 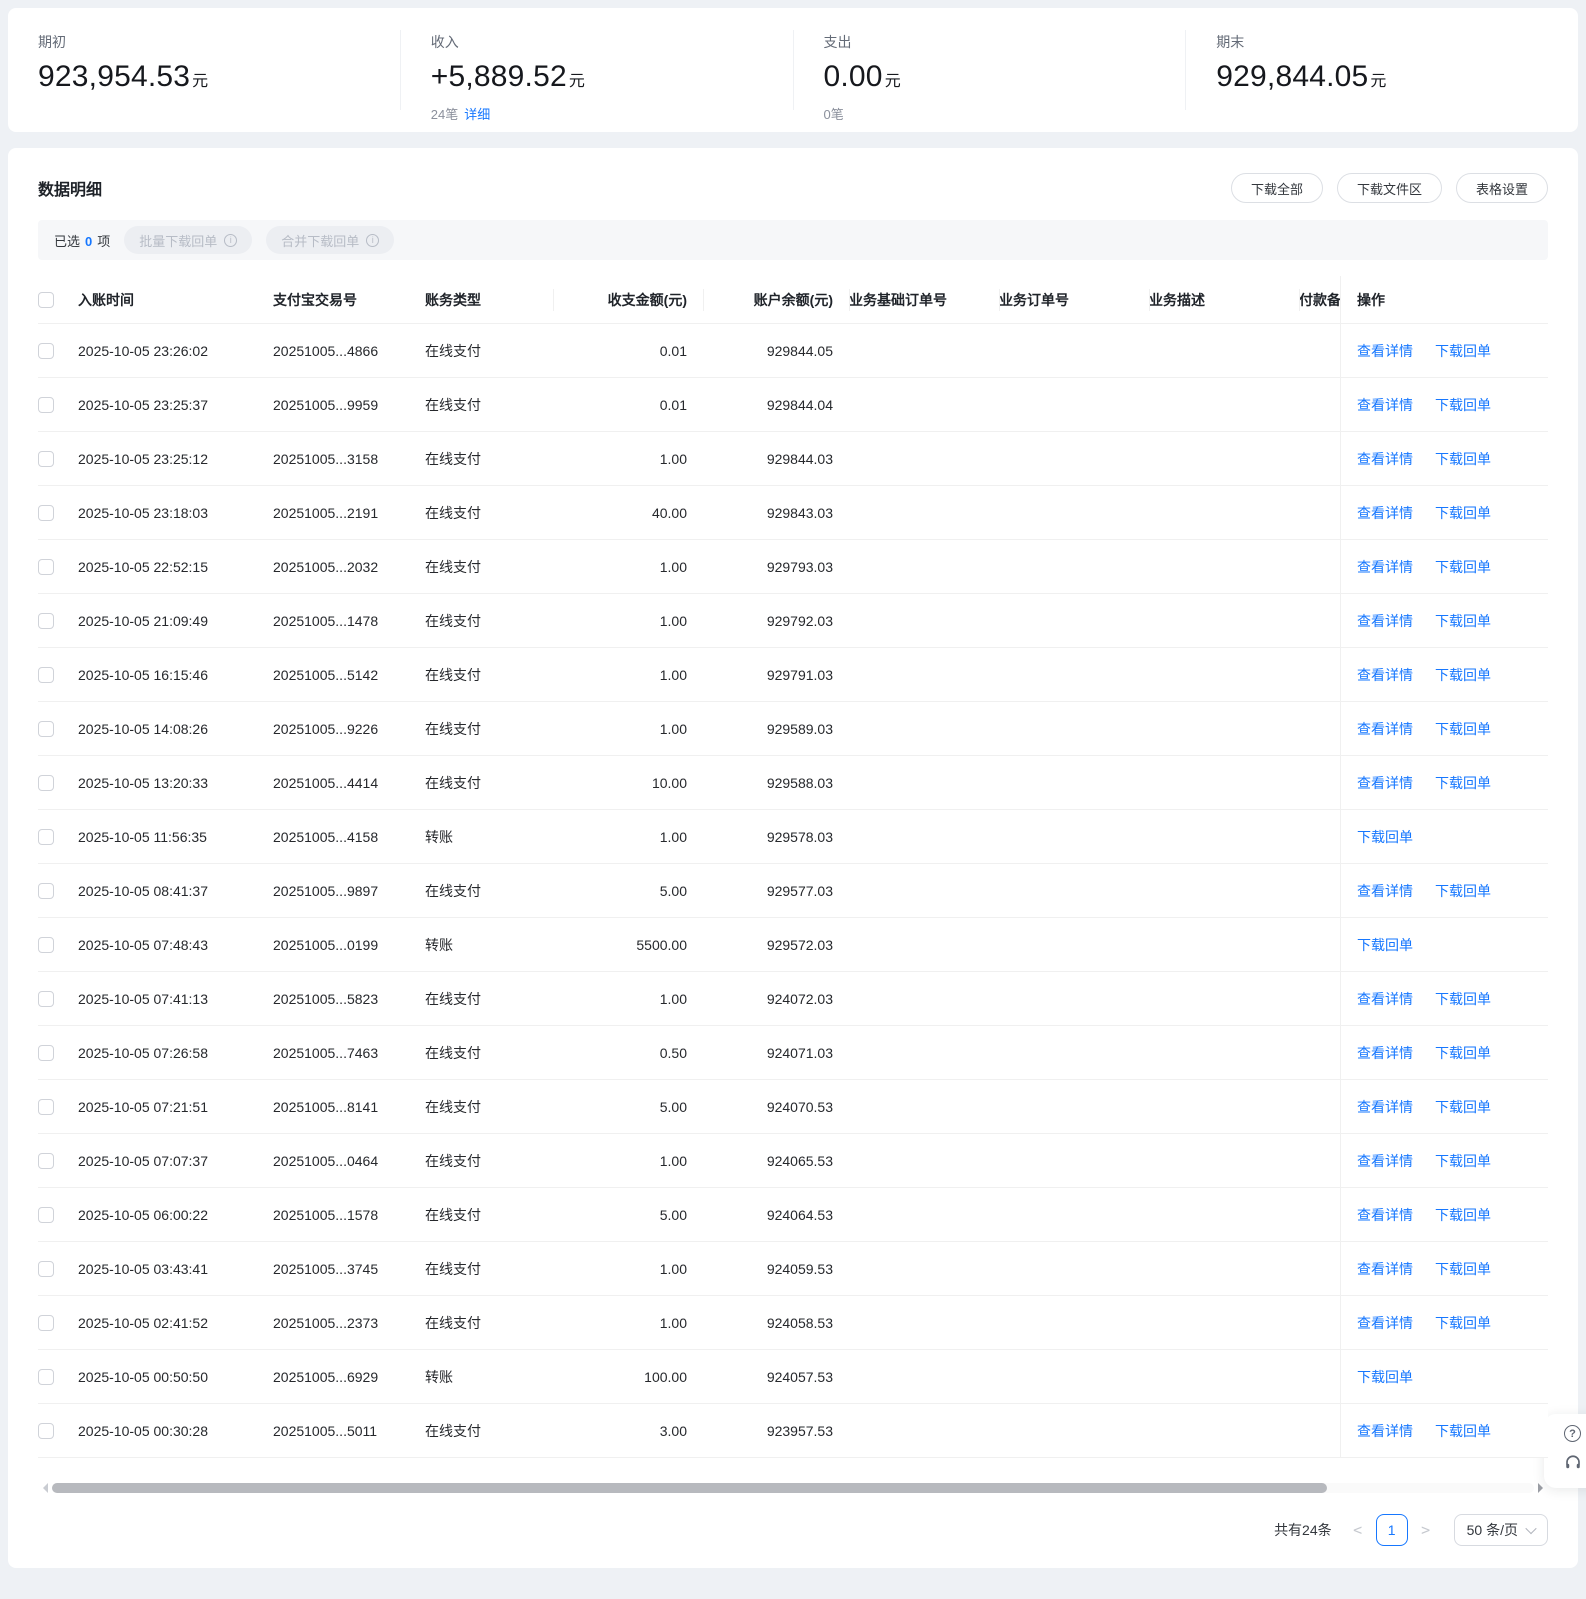 I want to click on cell-balance: 929791.03, so click(x=776, y=675).